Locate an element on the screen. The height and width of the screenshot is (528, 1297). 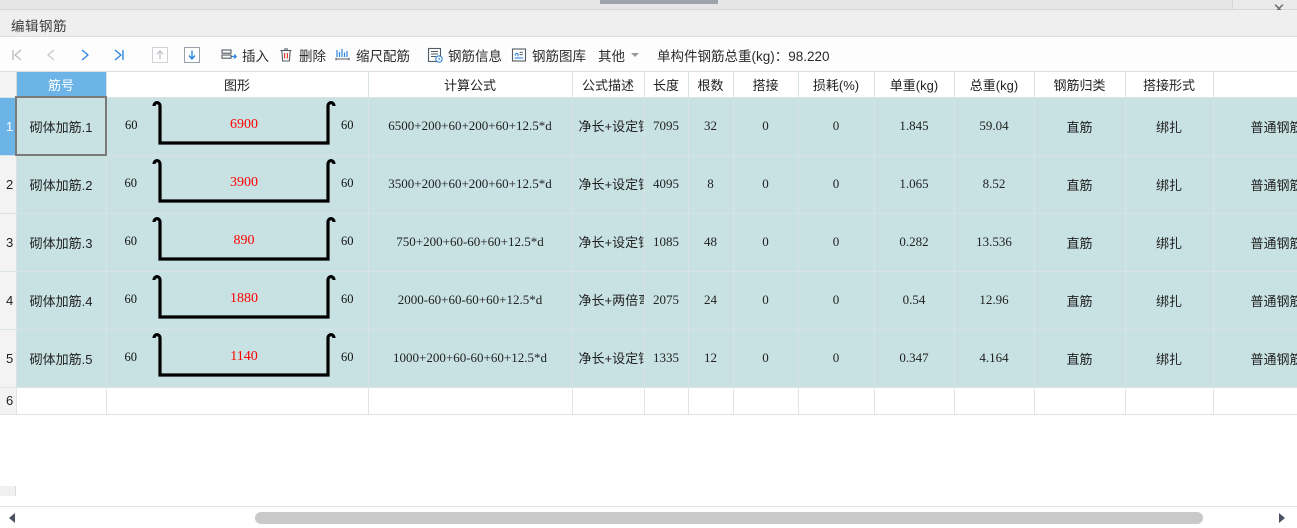
row-number: 3 is located at coordinates (8, 242).